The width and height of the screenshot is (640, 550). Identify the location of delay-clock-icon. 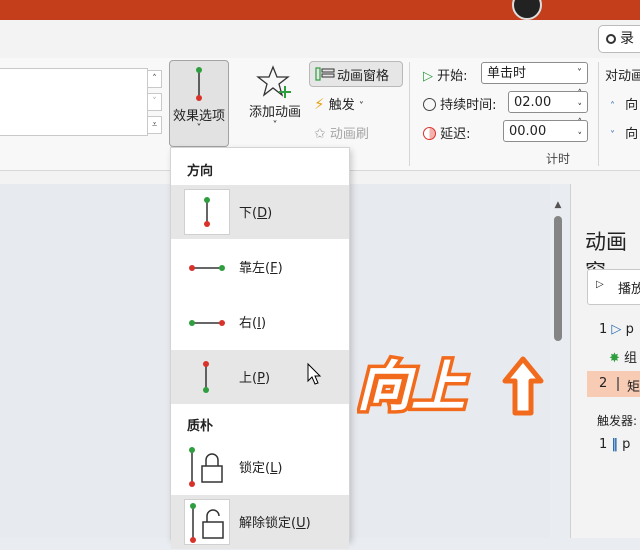
(429, 133).